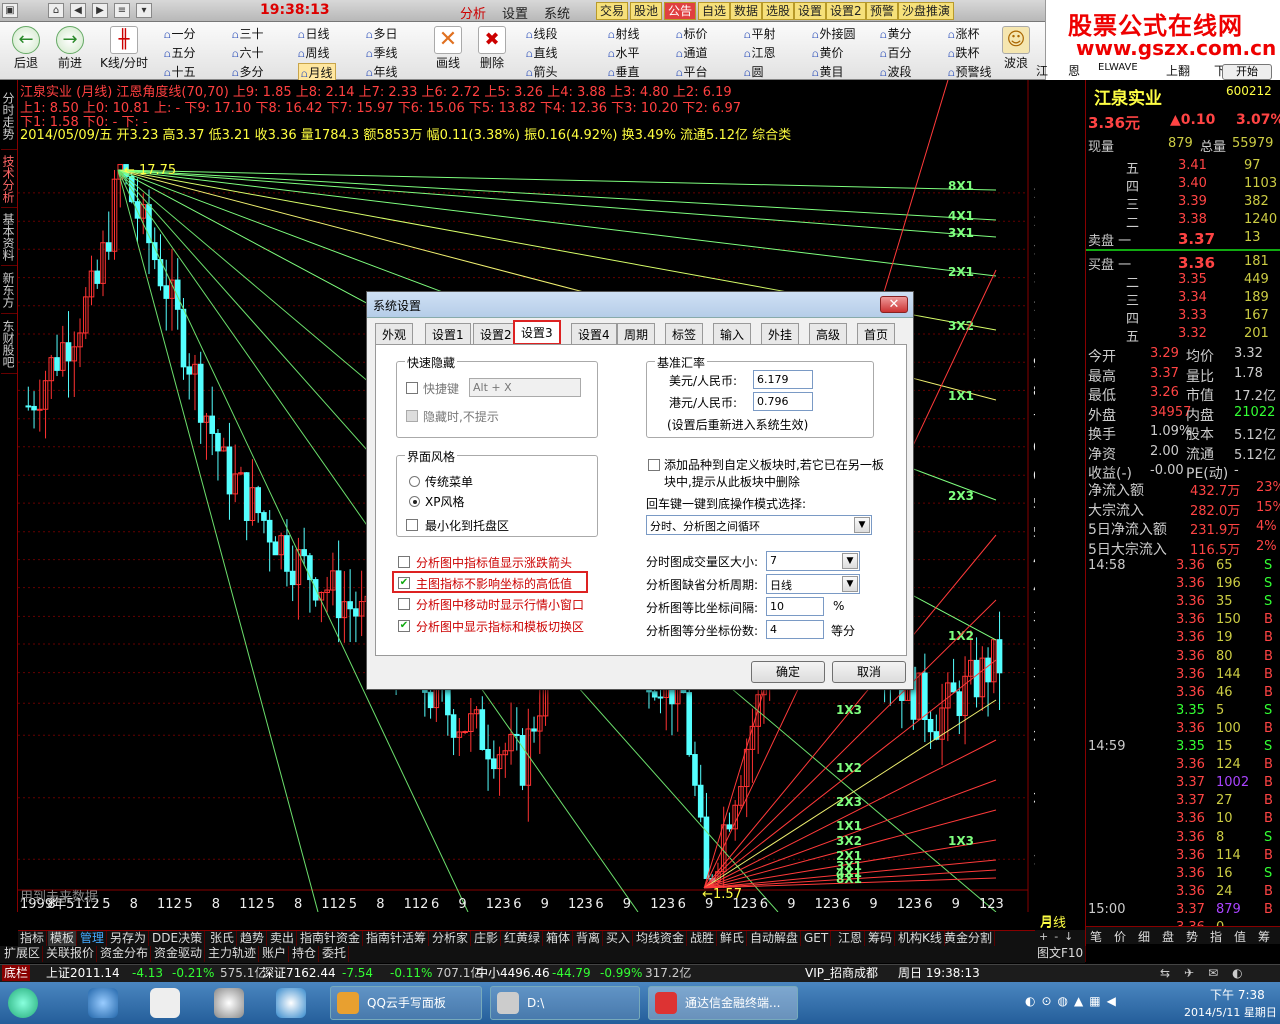 This screenshot has width=1280, height=1024. Describe the element at coordinates (397, 939) in the screenshot. I see `indicator-tab-9: 指南针活筹` at that location.